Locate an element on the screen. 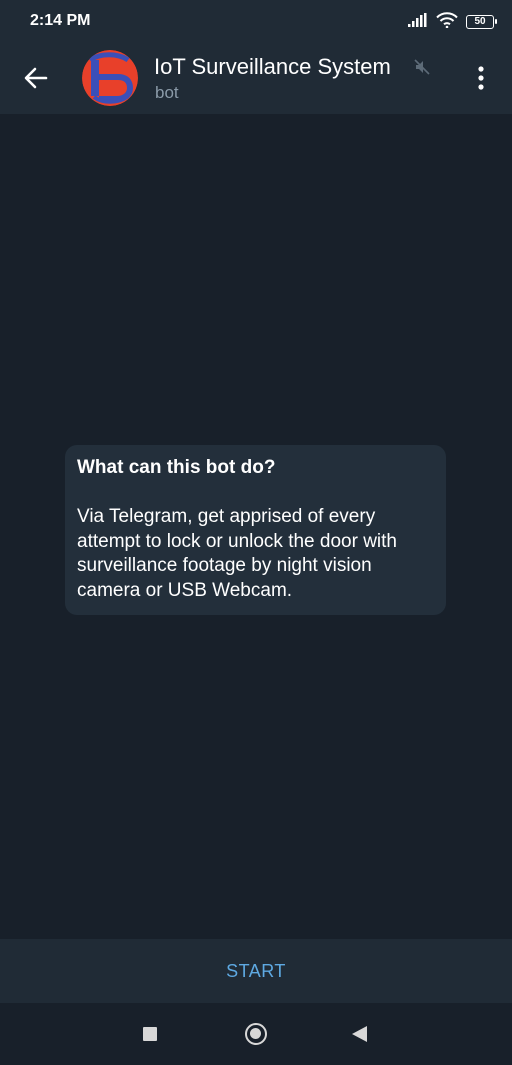  home-icon is located at coordinates (256, 1034).